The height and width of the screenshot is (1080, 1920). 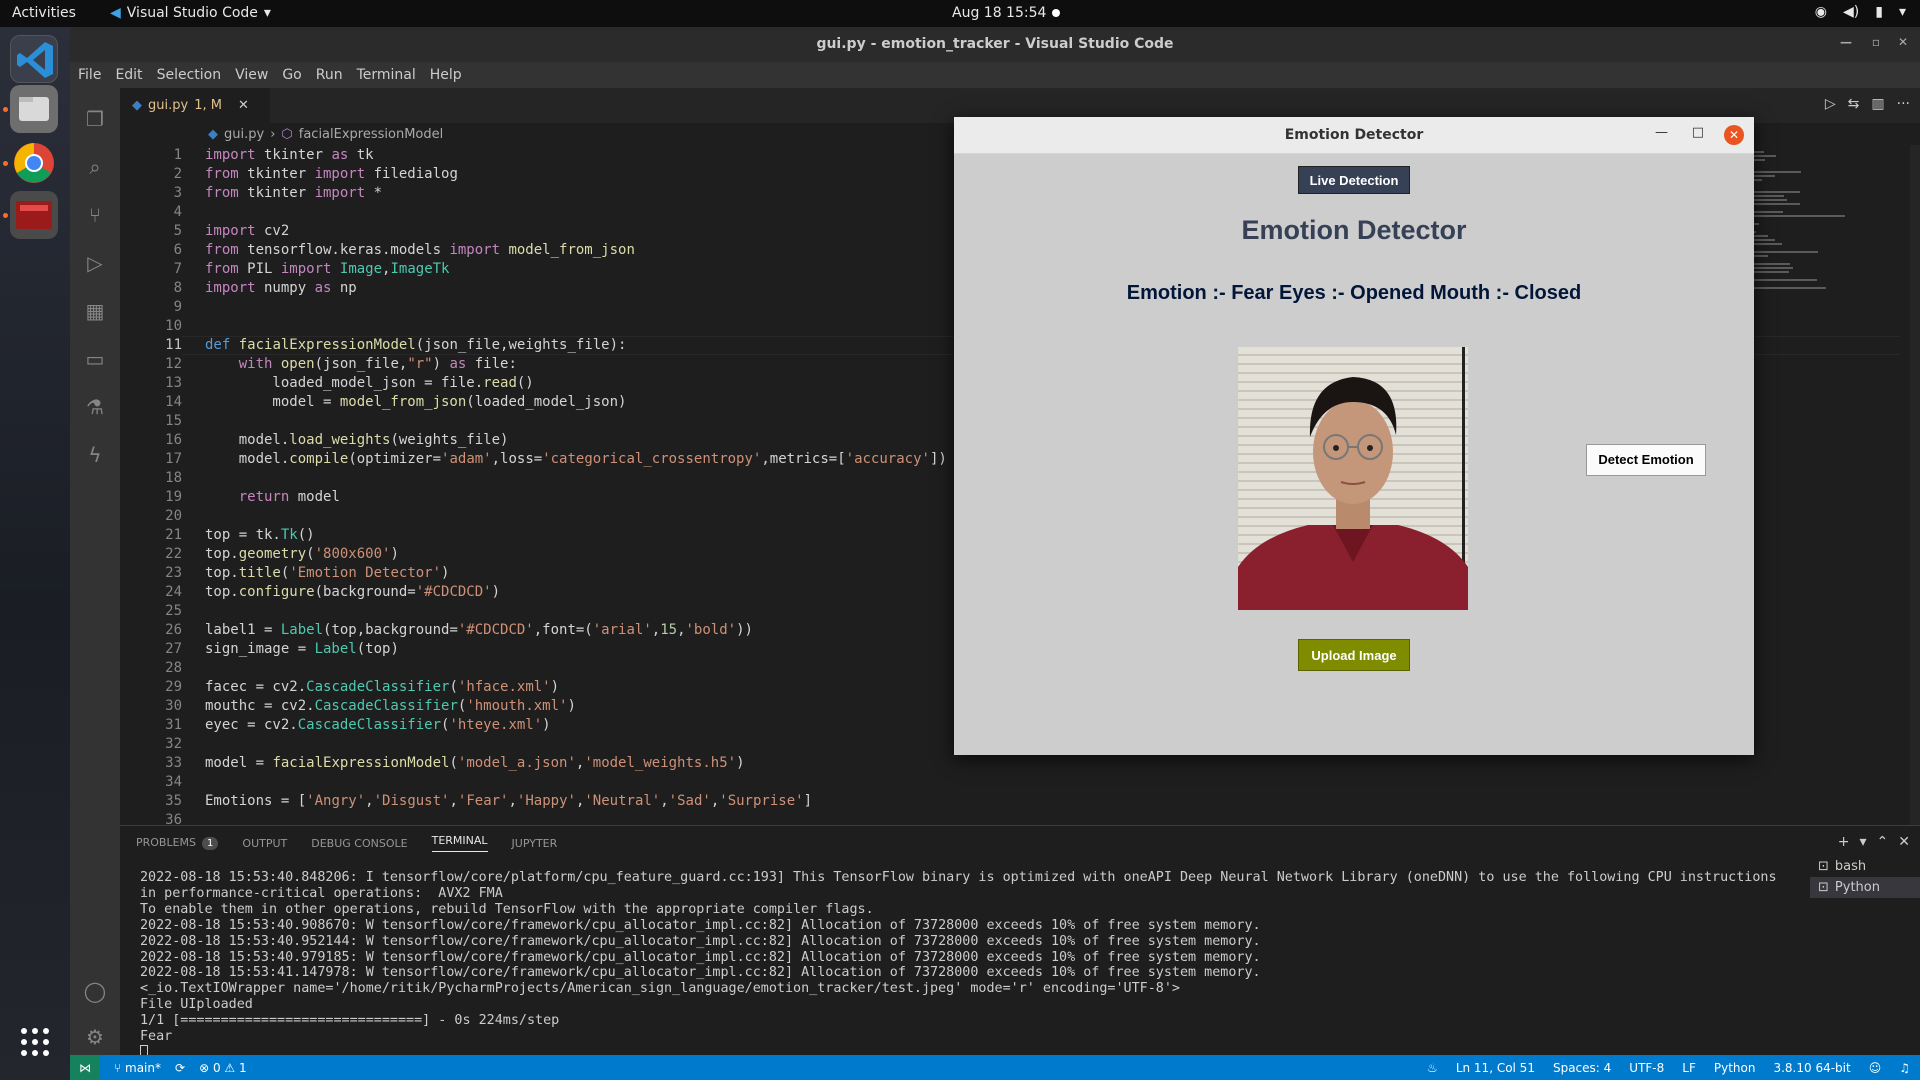 What do you see at coordinates (260, 535) in the screenshot?
I see `code-line: top = tk.Tk()` at bounding box center [260, 535].